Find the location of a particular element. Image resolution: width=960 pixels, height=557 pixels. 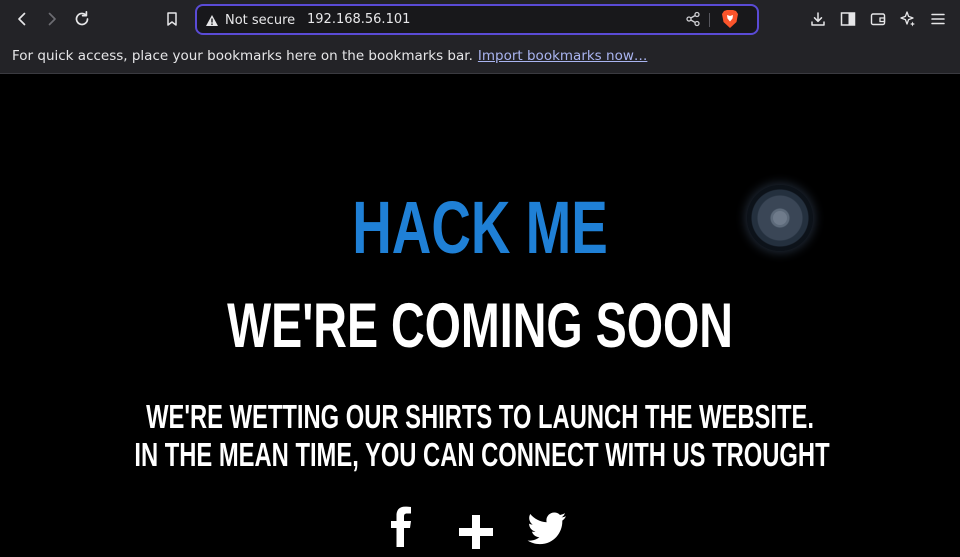

leo-ai-button is located at coordinates (908, 19).